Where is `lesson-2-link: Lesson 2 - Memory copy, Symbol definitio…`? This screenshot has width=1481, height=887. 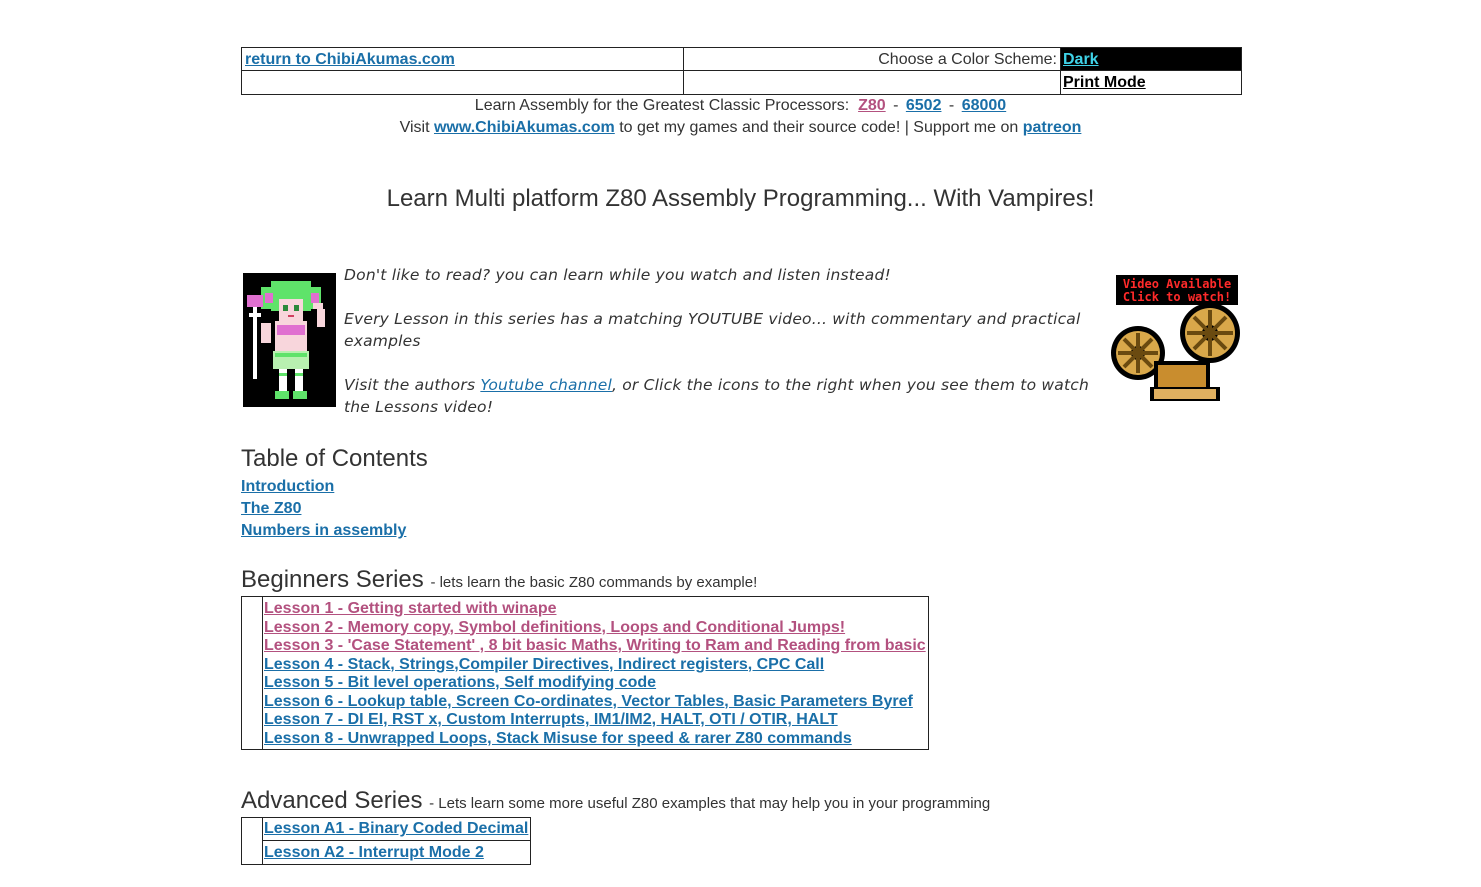 lesson-2-link: Lesson 2 - Memory copy, Symbol definitio… is located at coordinates (595, 628).